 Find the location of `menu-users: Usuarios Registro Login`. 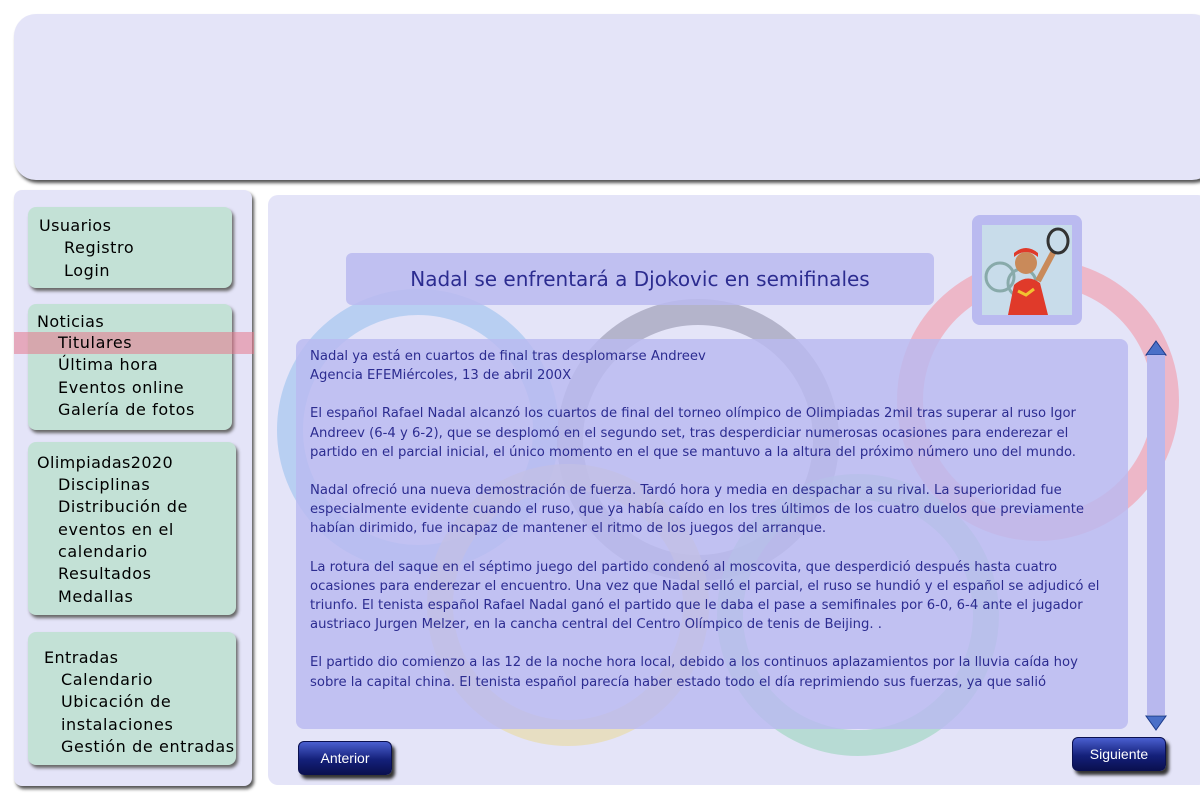

menu-users: Usuarios Registro Login is located at coordinates (130, 247).